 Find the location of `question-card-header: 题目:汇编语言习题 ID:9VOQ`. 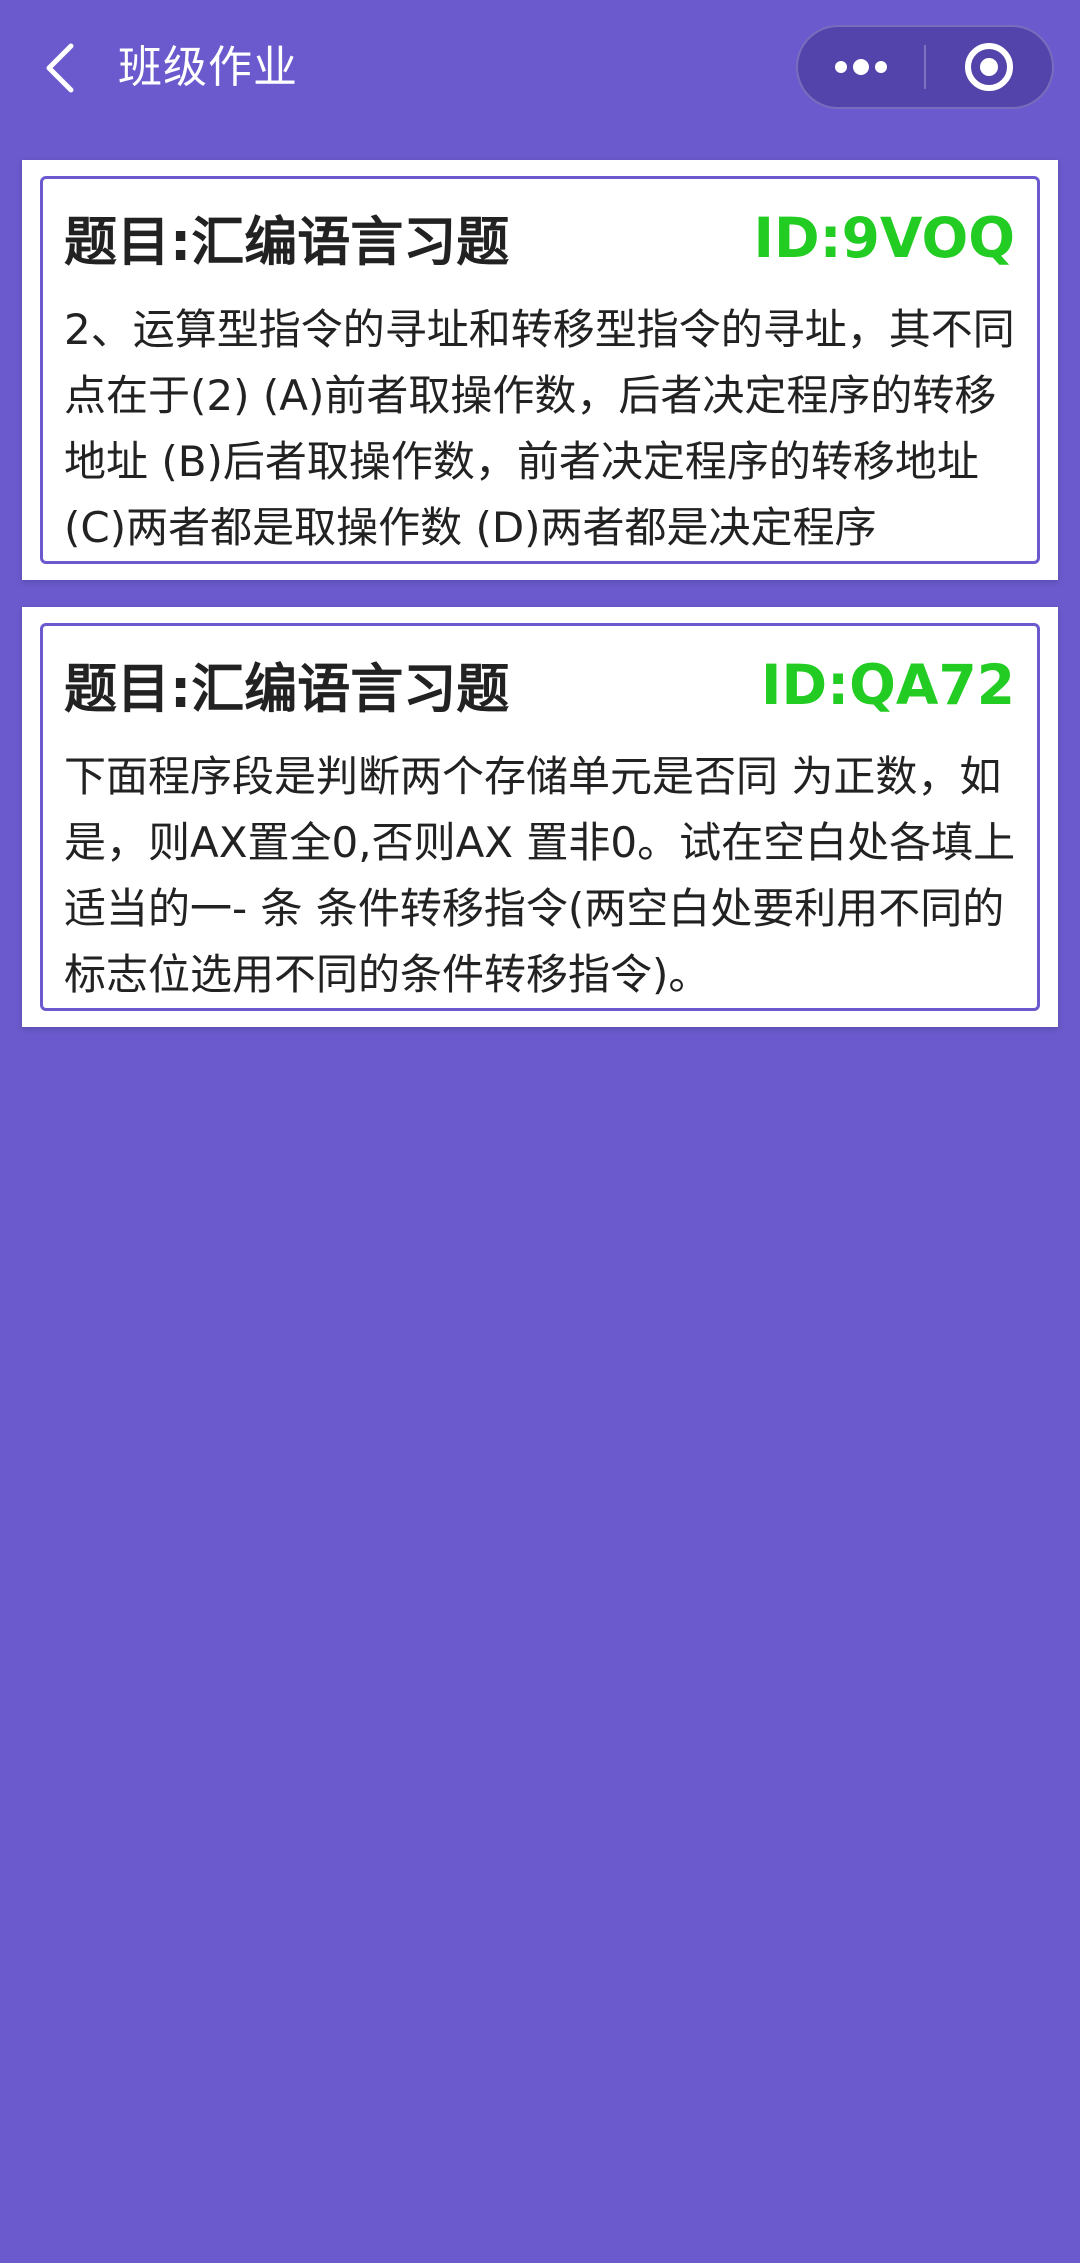

question-card-header: 题目:汇编语言习题 ID:9VOQ is located at coordinates (548, 238).